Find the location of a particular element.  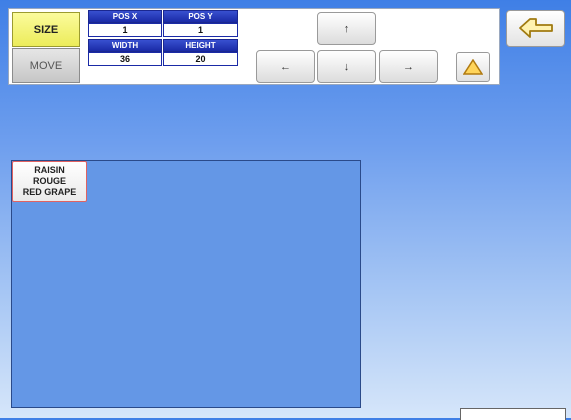

item-tile: RAISIN ROUGE RED GRAPE is located at coordinates (49, 181).